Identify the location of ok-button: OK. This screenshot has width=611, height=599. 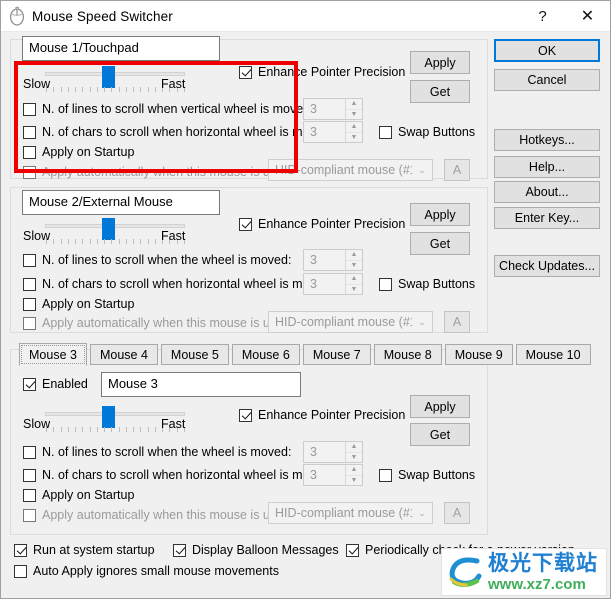
(547, 50).